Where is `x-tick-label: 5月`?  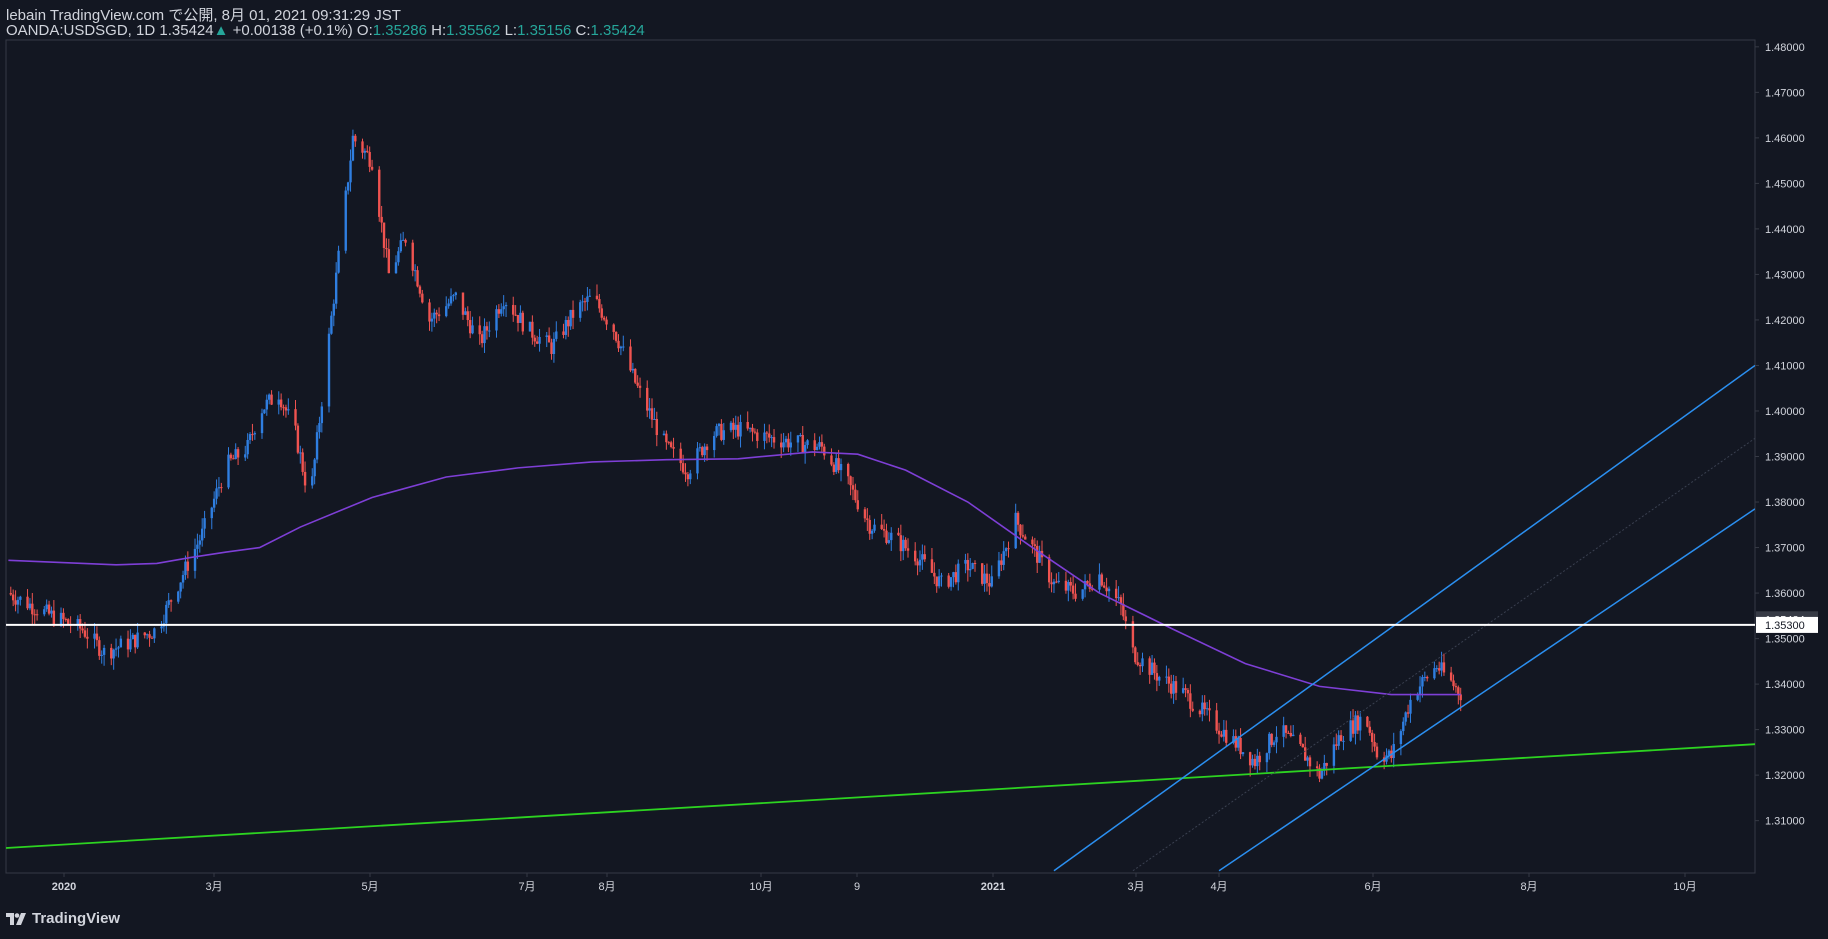 x-tick-label: 5月 is located at coordinates (369, 887).